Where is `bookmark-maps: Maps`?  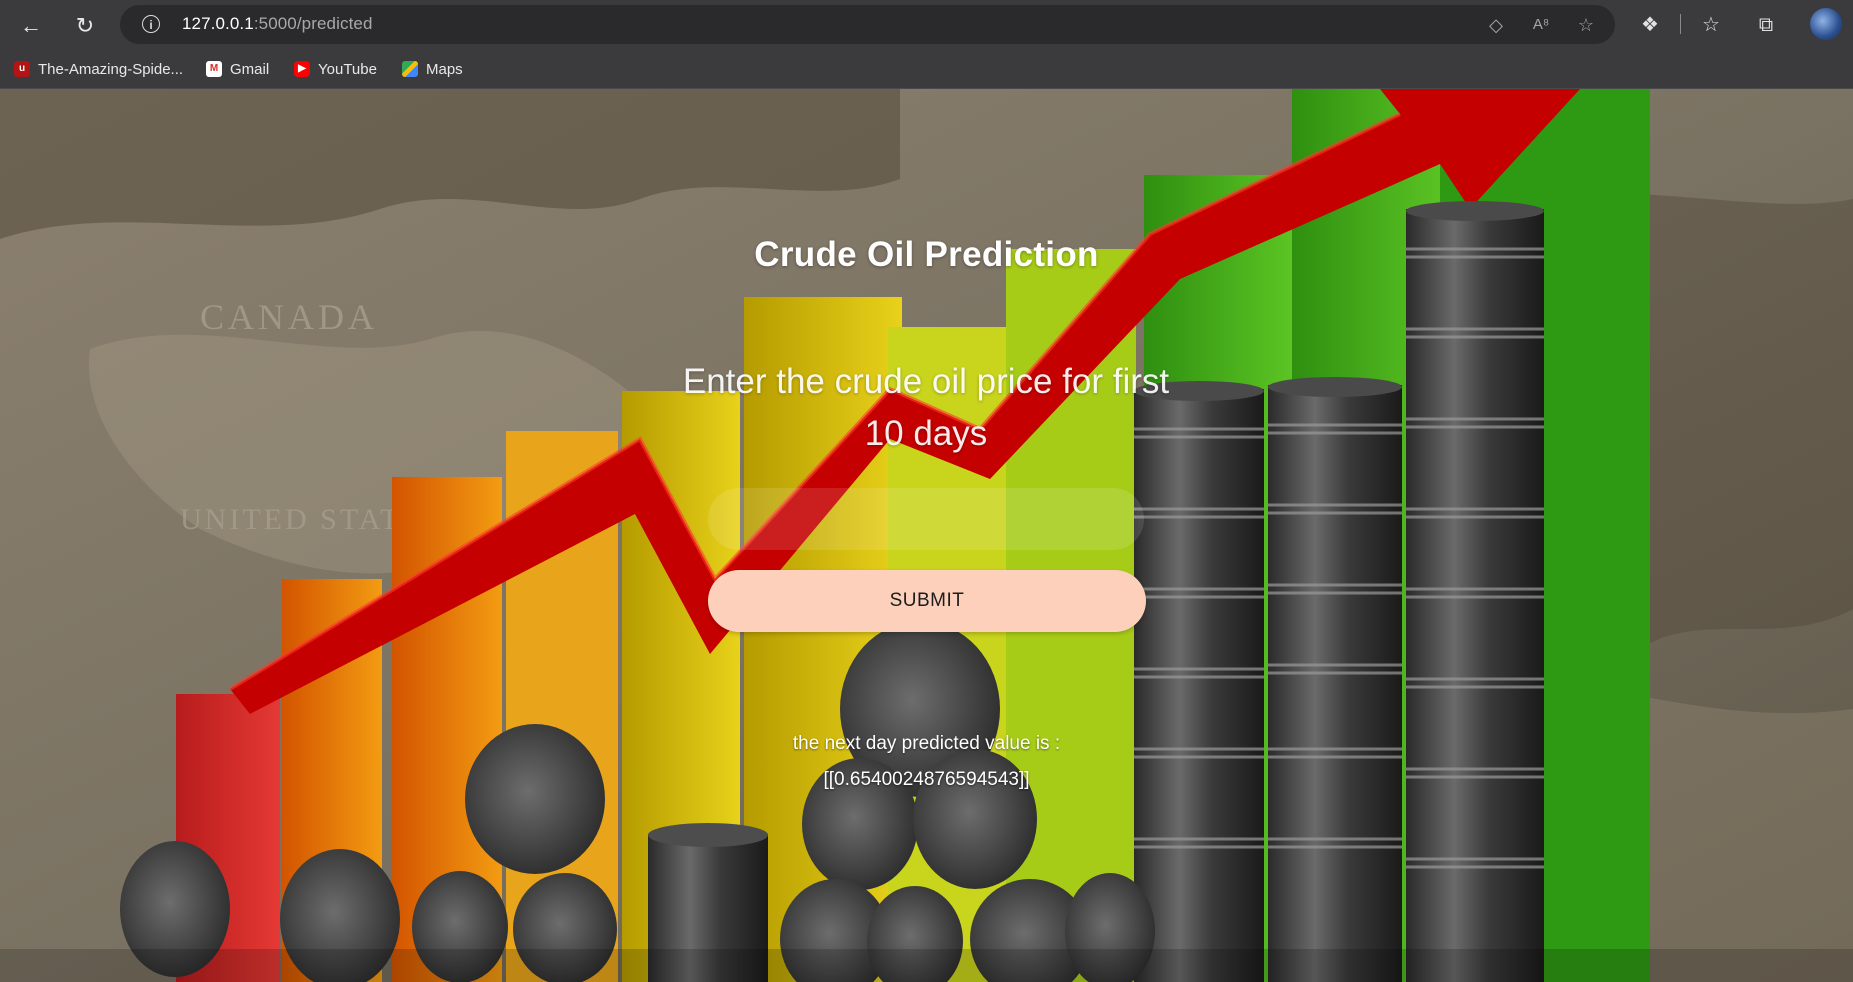 bookmark-maps: Maps is located at coordinates (432, 69).